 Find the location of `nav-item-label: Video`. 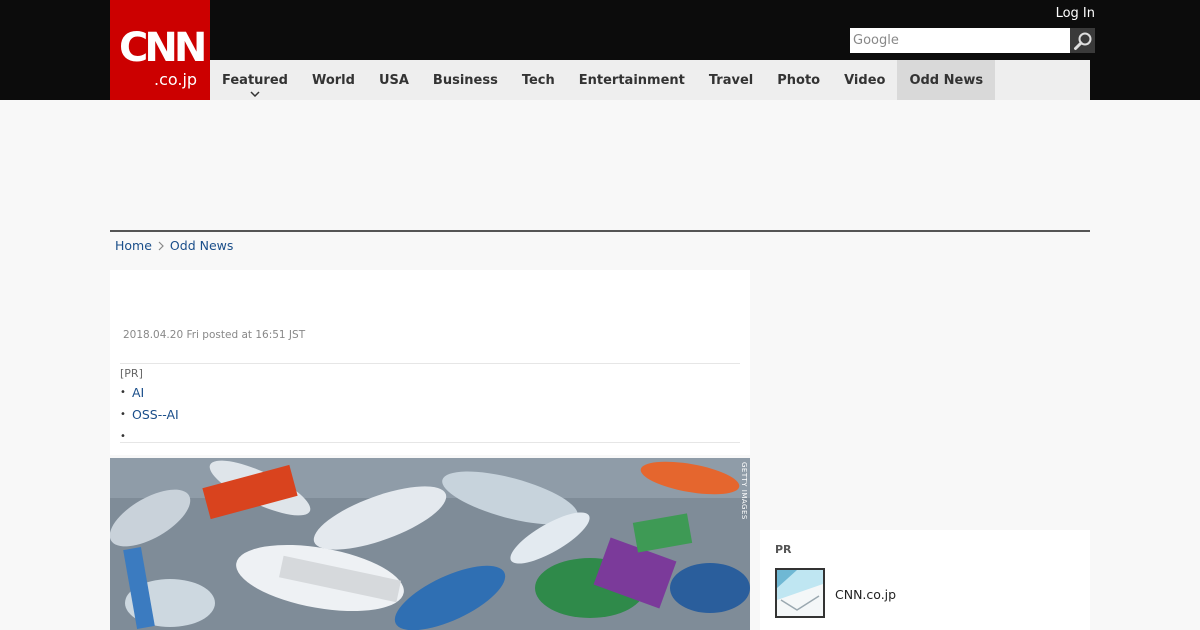

nav-item-label: Video is located at coordinates (865, 80).